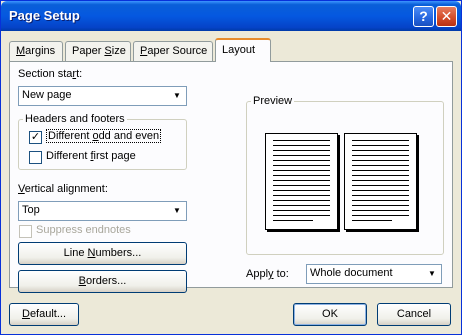 This screenshot has width=462, height=335. I want to click on tab-paper-source: Paper Source, so click(173, 51).